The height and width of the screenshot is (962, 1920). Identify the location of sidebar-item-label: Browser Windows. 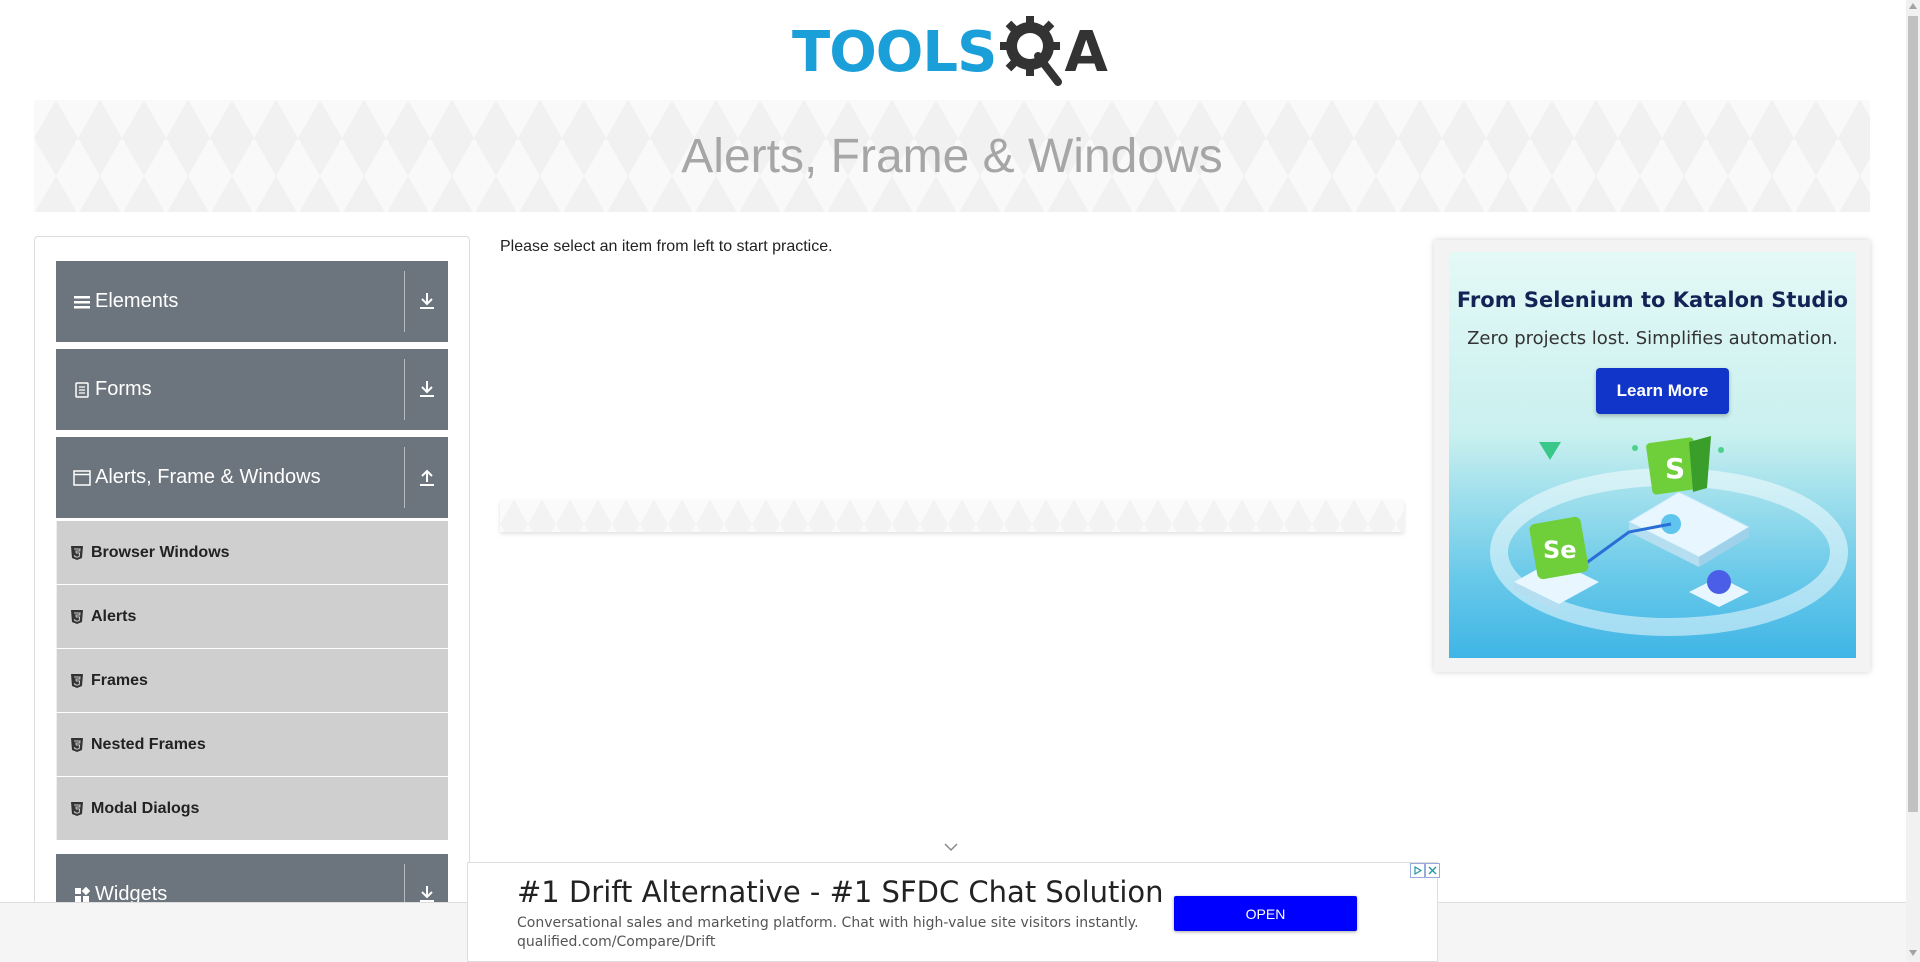
(160, 552).